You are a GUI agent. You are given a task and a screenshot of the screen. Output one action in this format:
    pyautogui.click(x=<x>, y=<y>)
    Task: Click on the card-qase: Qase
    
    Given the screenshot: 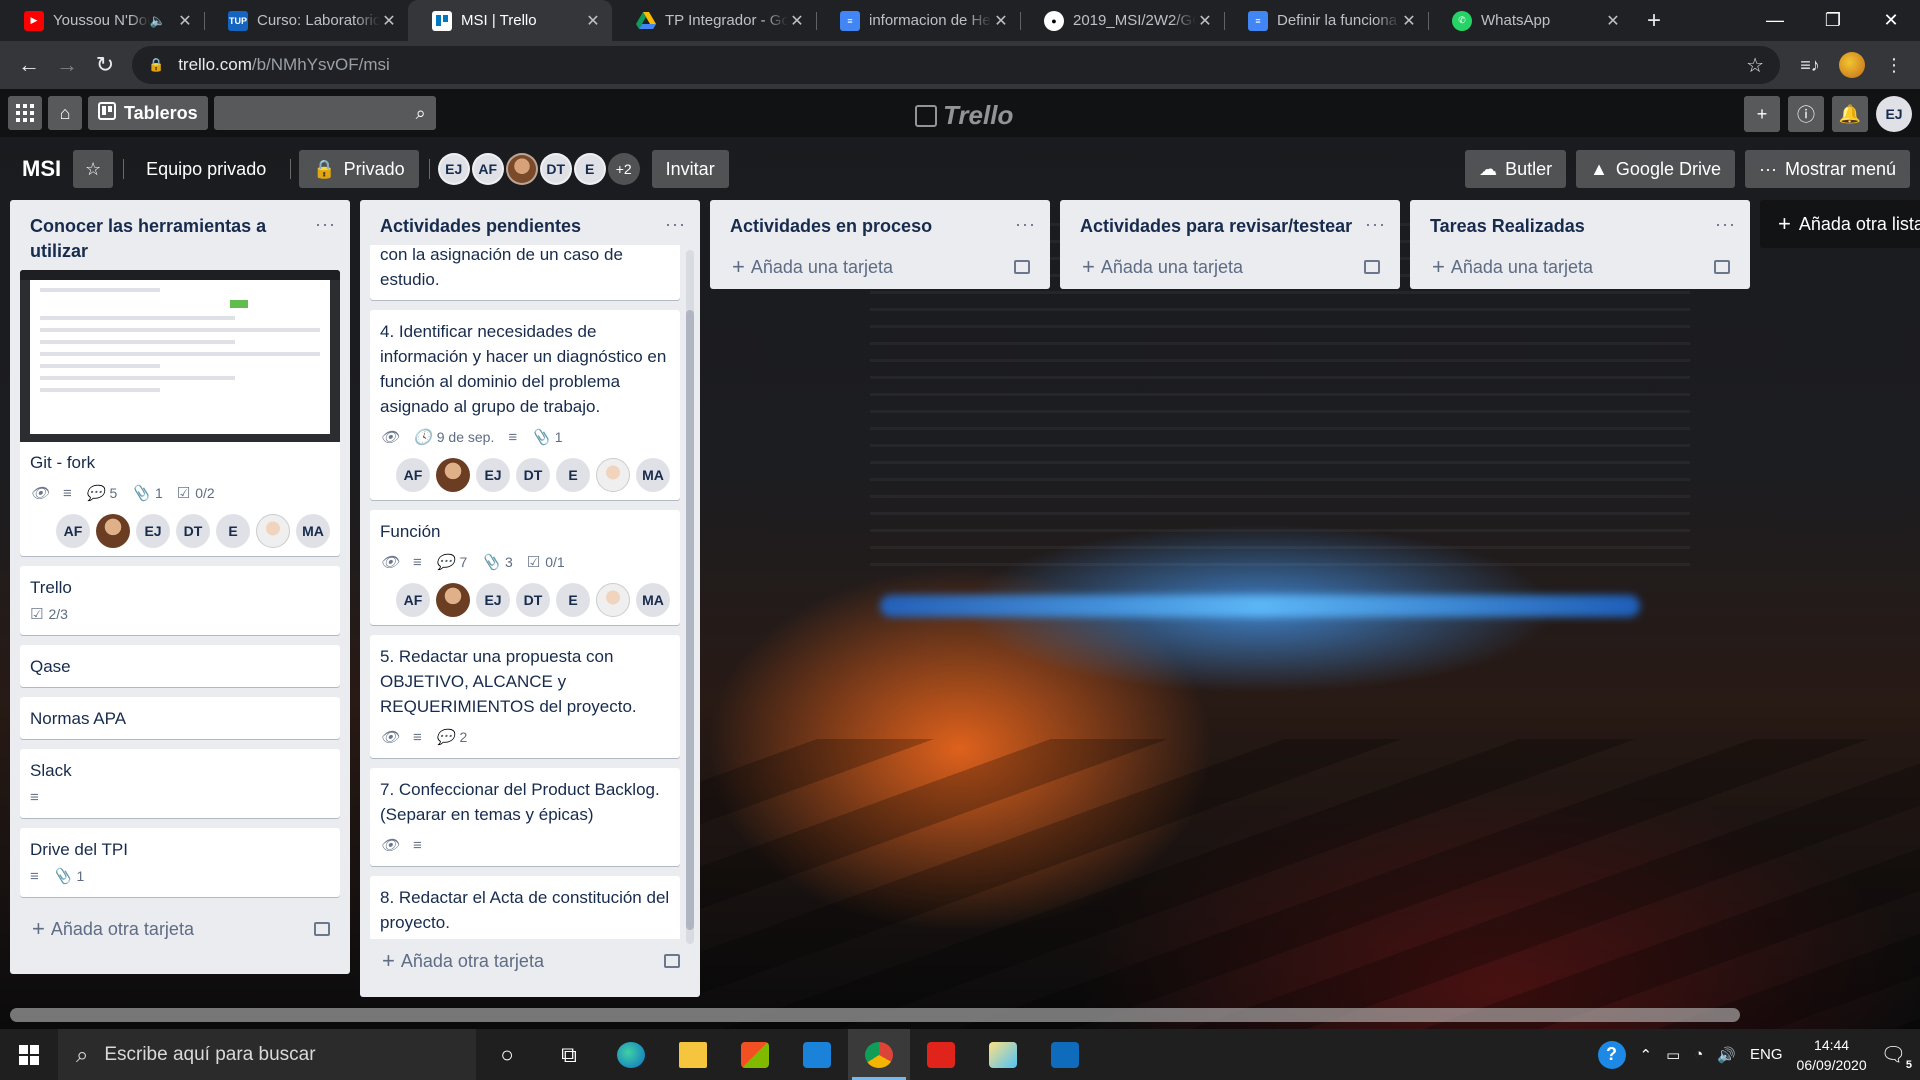 What is the action you would take?
    pyautogui.click(x=180, y=666)
    